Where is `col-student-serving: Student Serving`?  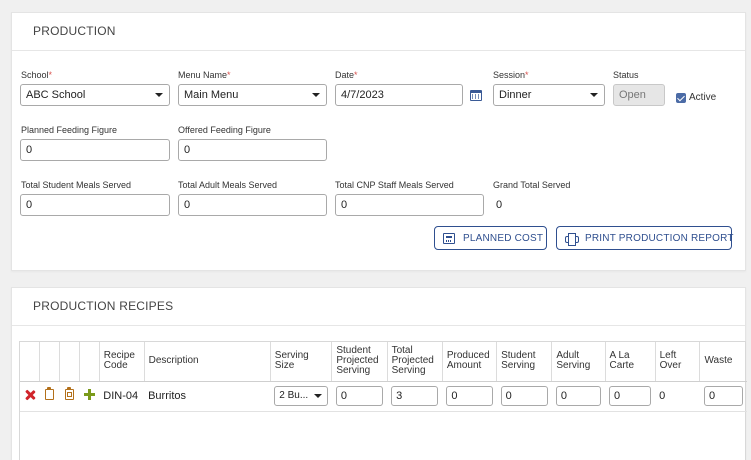 col-student-serving: Student Serving is located at coordinates (524, 362).